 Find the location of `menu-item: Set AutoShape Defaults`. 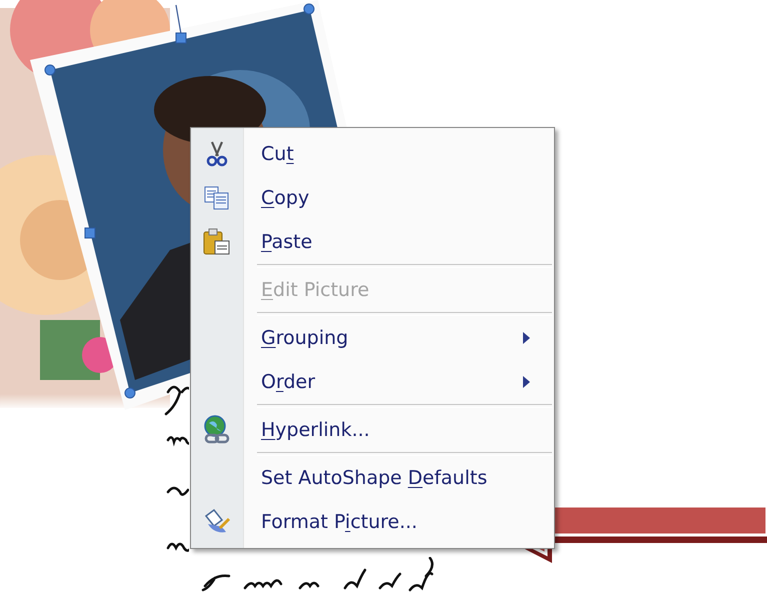

menu-item: Set AutoShape Defaults is located at coordinates (397, 478).